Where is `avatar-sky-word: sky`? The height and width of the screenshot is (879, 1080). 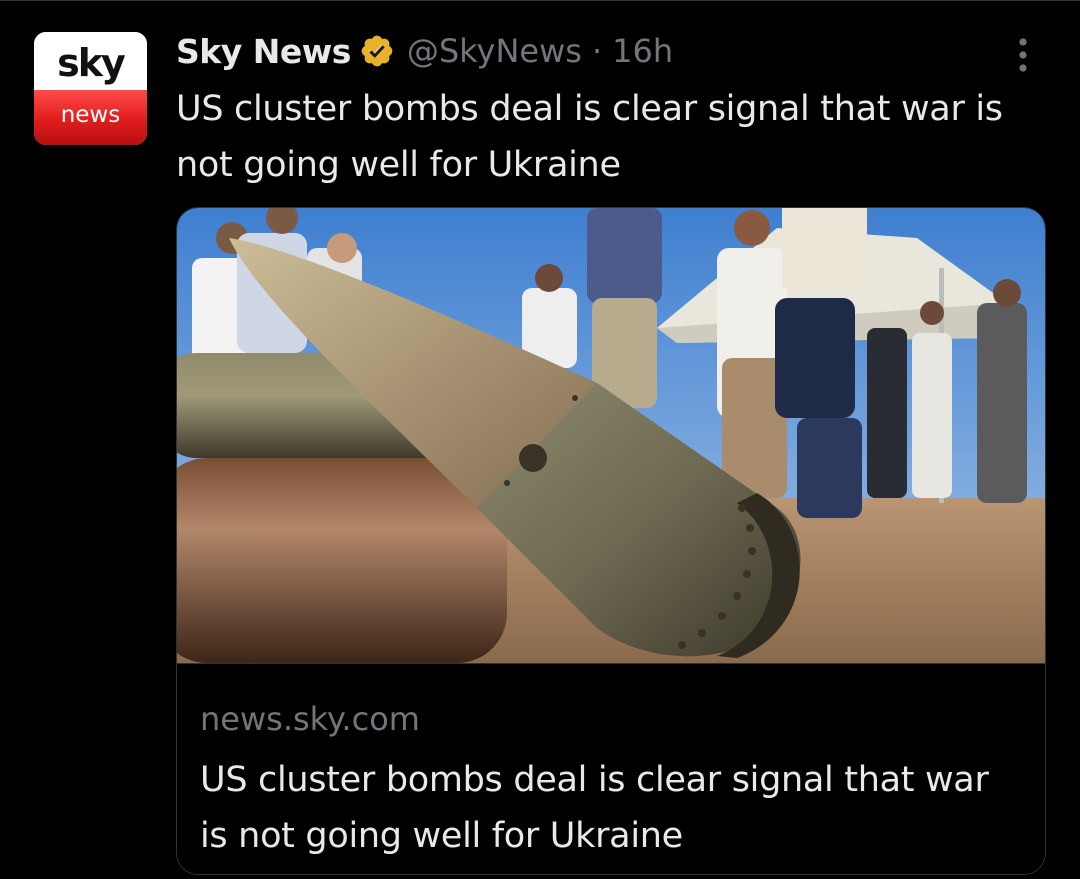 avatar-sky-word: sky is located at coordinates (91, 63).